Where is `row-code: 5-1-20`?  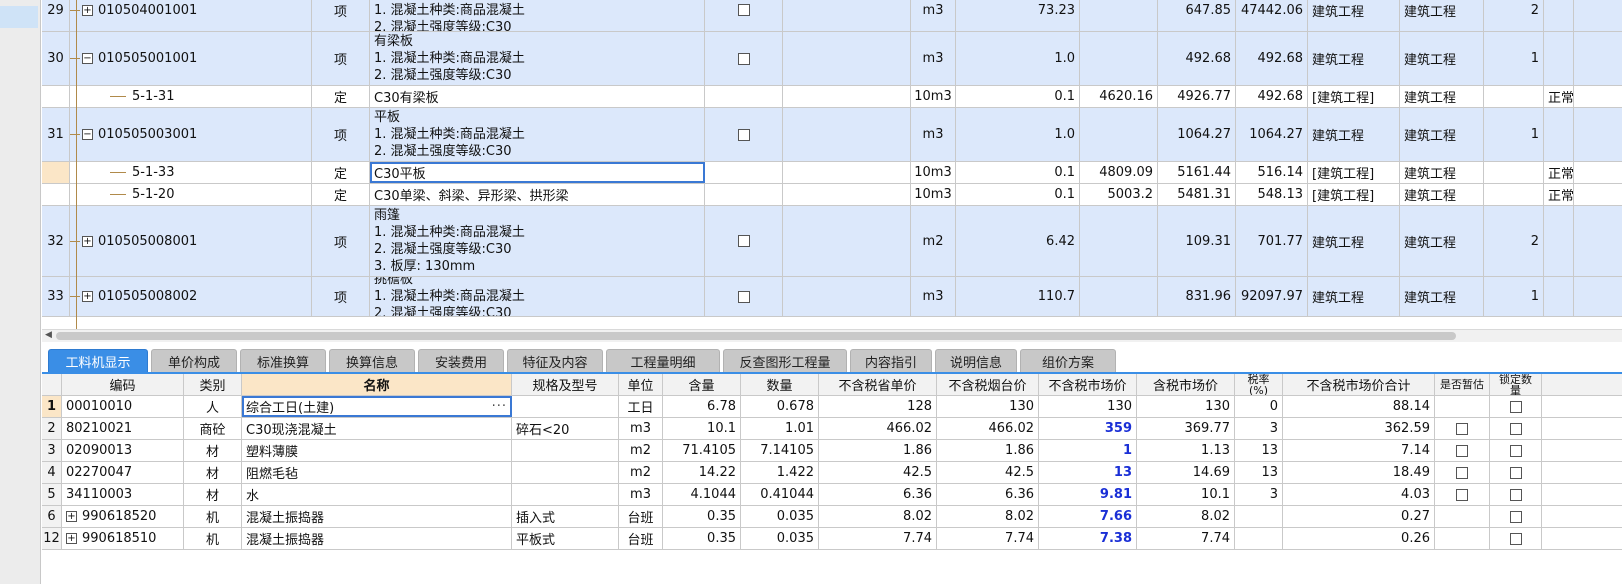 row-code: 5-1-20 is located at coordinates (191, 194).